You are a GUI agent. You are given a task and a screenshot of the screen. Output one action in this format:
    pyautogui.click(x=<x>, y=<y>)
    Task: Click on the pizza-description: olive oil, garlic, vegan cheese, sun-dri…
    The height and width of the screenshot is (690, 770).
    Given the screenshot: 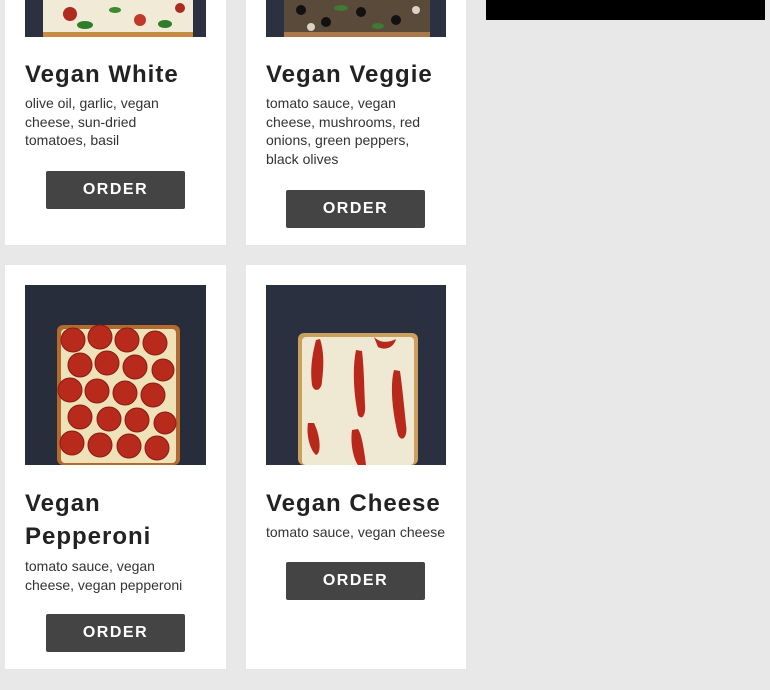 What is the action you would take?
    pyautogui.click(x=92, y=122)
    